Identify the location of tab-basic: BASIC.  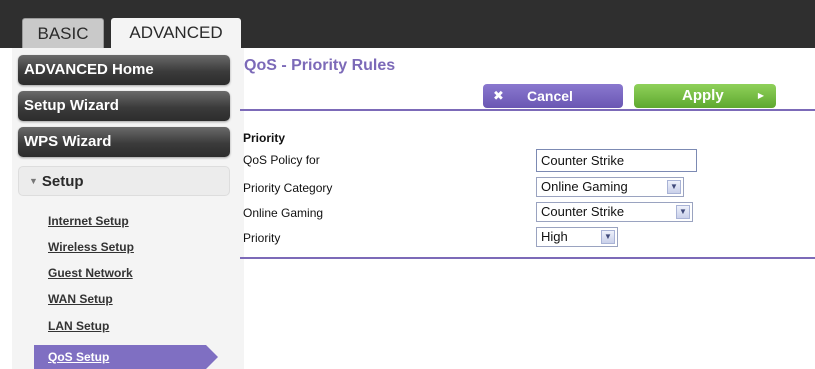
(63, 33).